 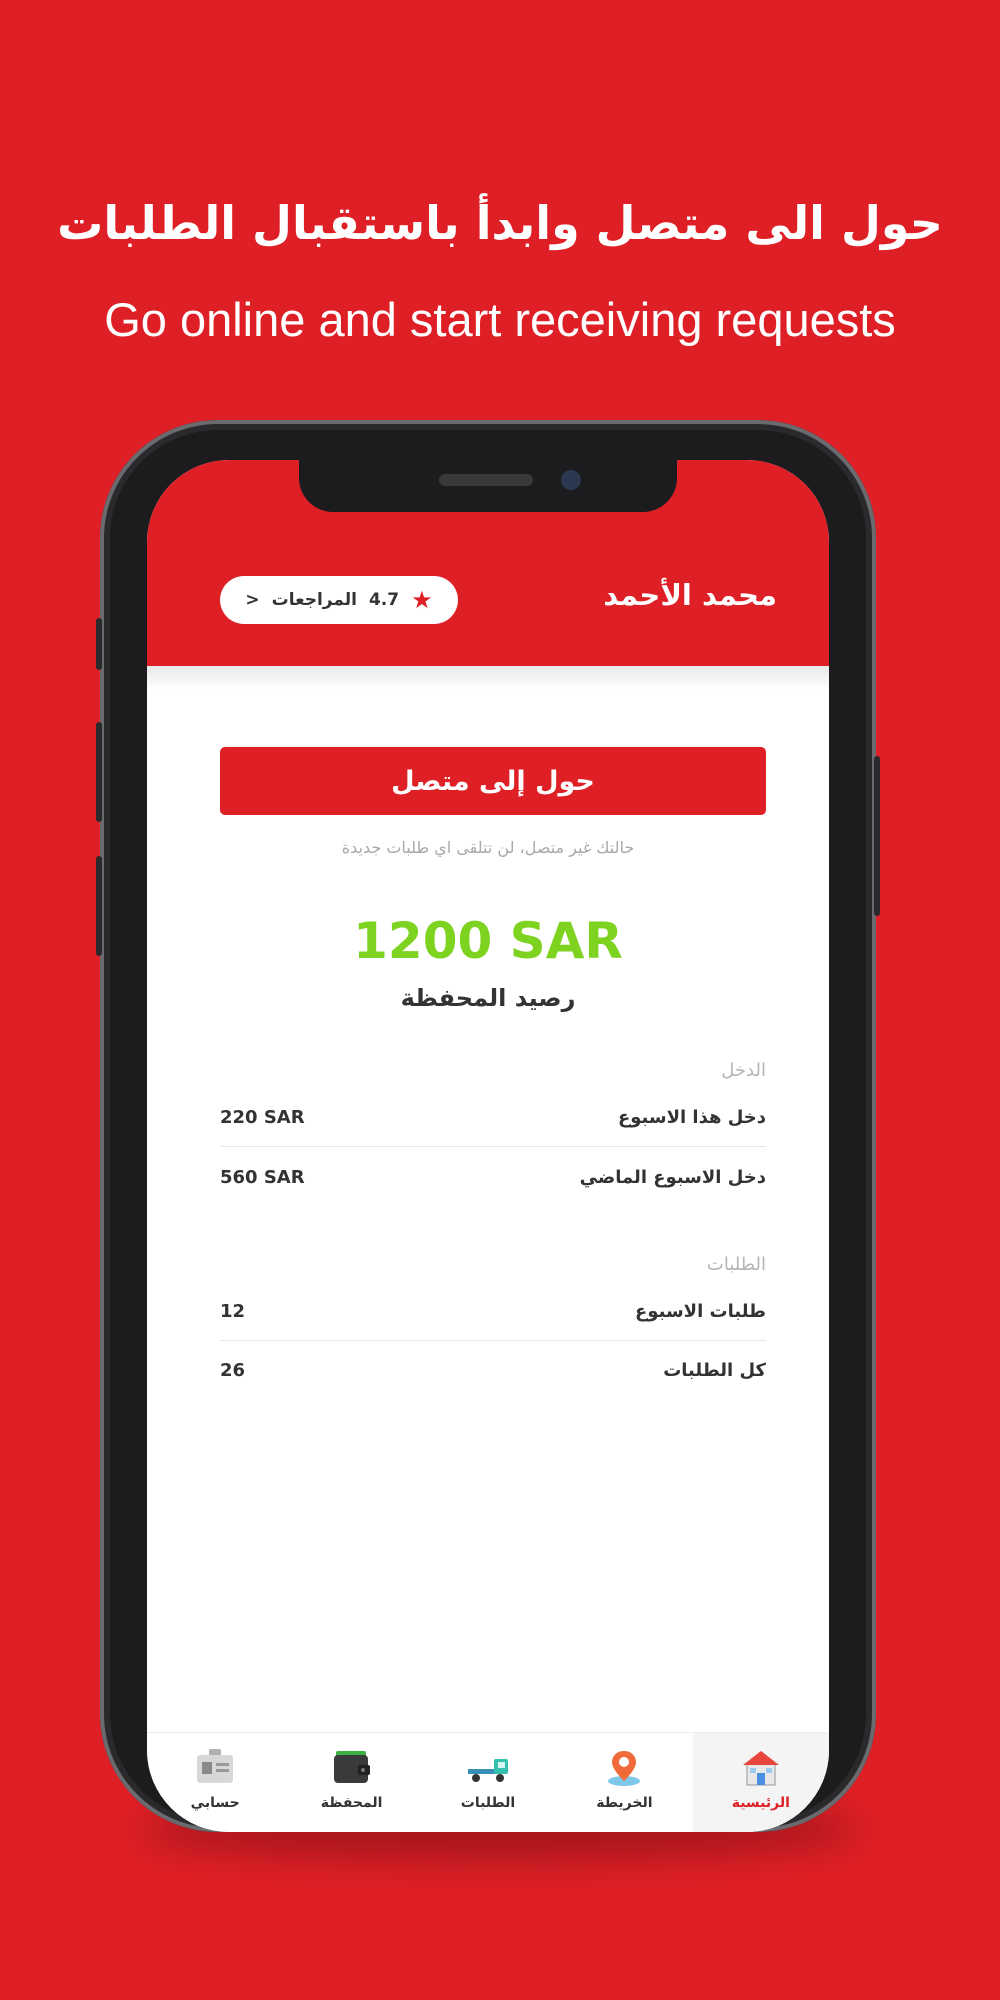 I want to click on tab-orders: الطلبات, so click(x=488, y=1782).